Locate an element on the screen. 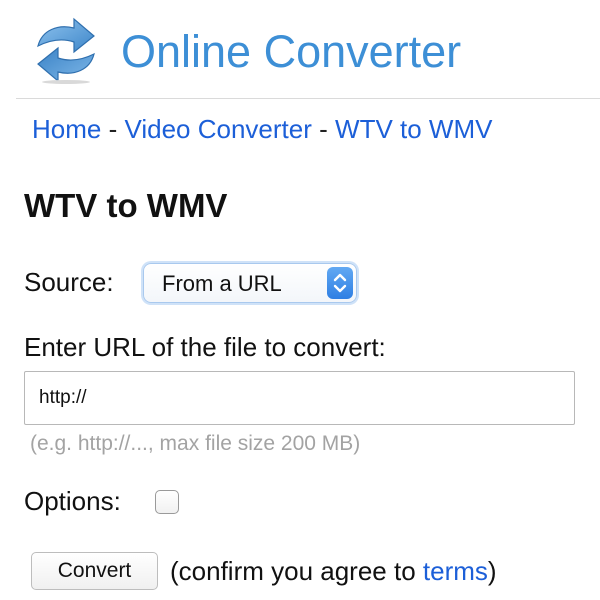 This screenshot has height=600, width=600. source-select: From a URL is located at coordinates (250, 283).